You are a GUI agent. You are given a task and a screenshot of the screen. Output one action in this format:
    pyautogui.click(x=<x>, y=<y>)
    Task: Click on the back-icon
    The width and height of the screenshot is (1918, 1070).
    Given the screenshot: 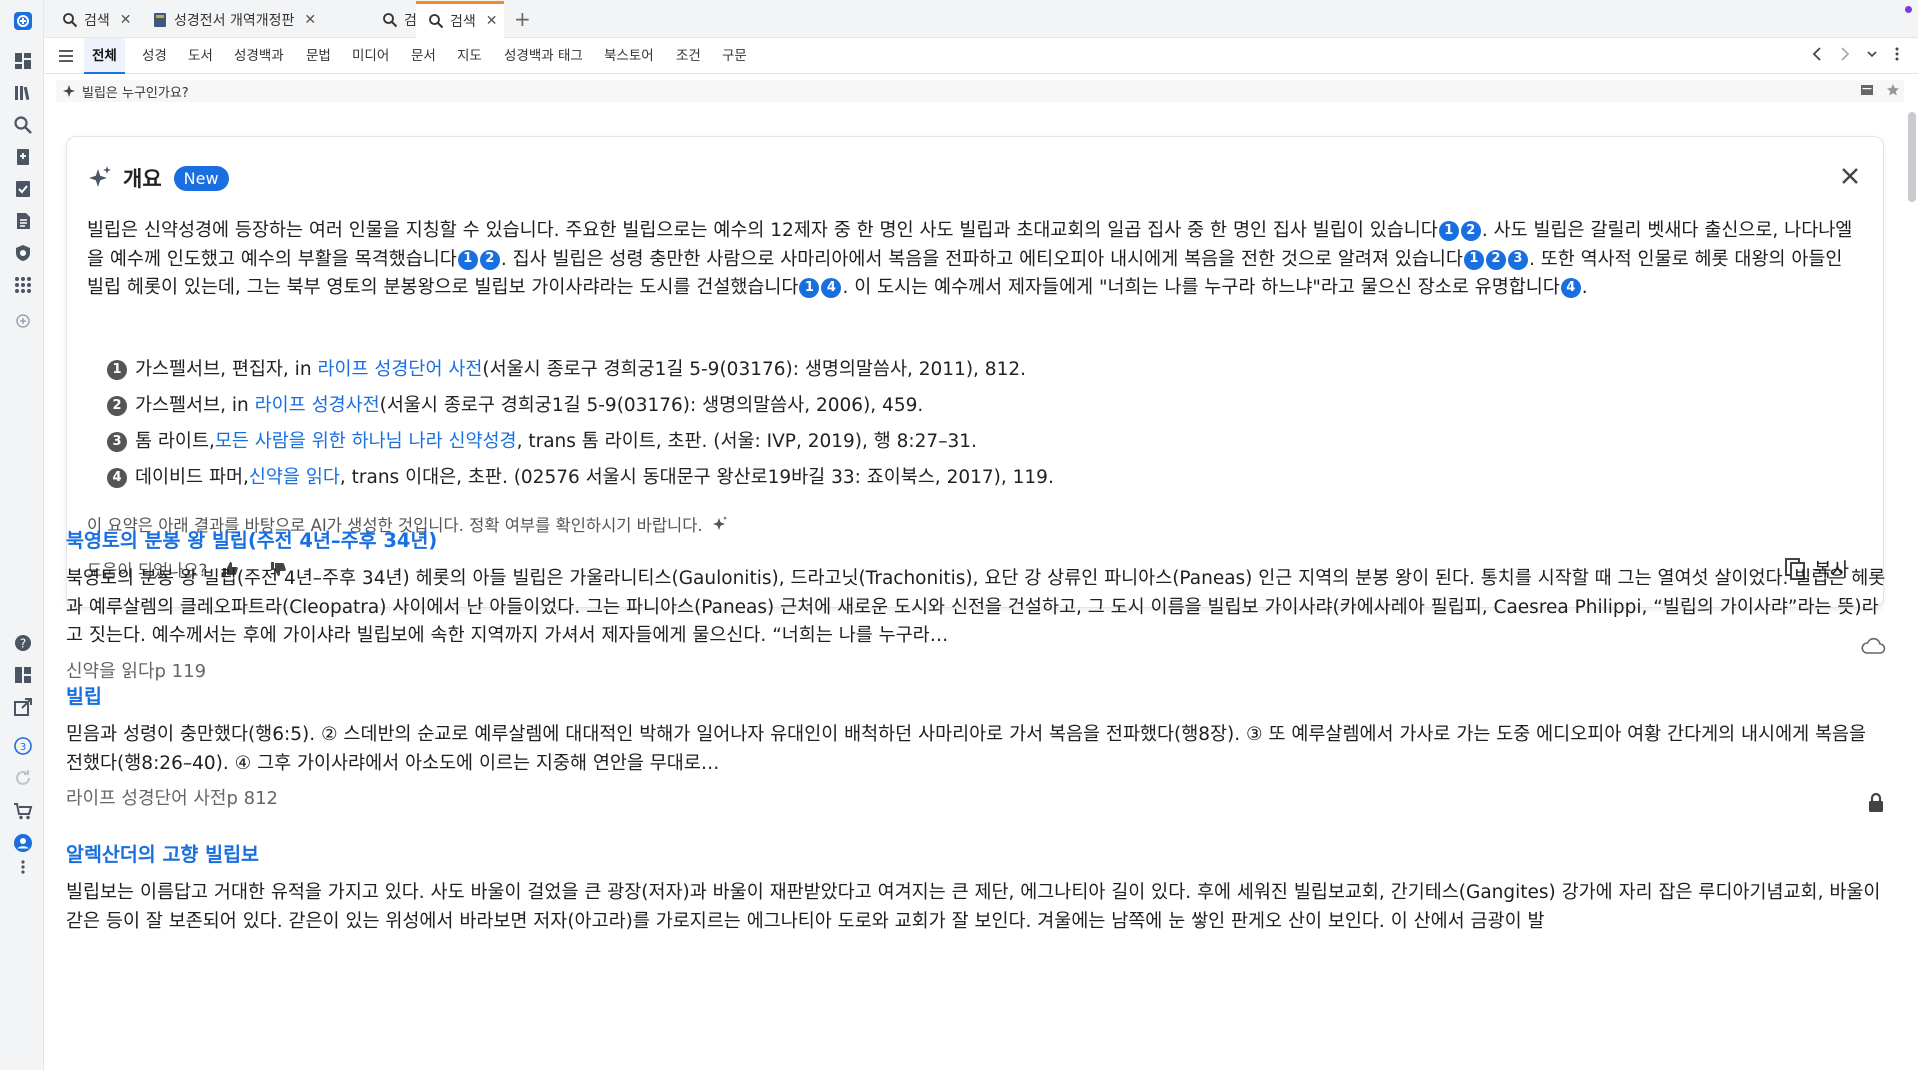 What is the action you would take?
    pyautogui.click(x=1817, y=54)
    